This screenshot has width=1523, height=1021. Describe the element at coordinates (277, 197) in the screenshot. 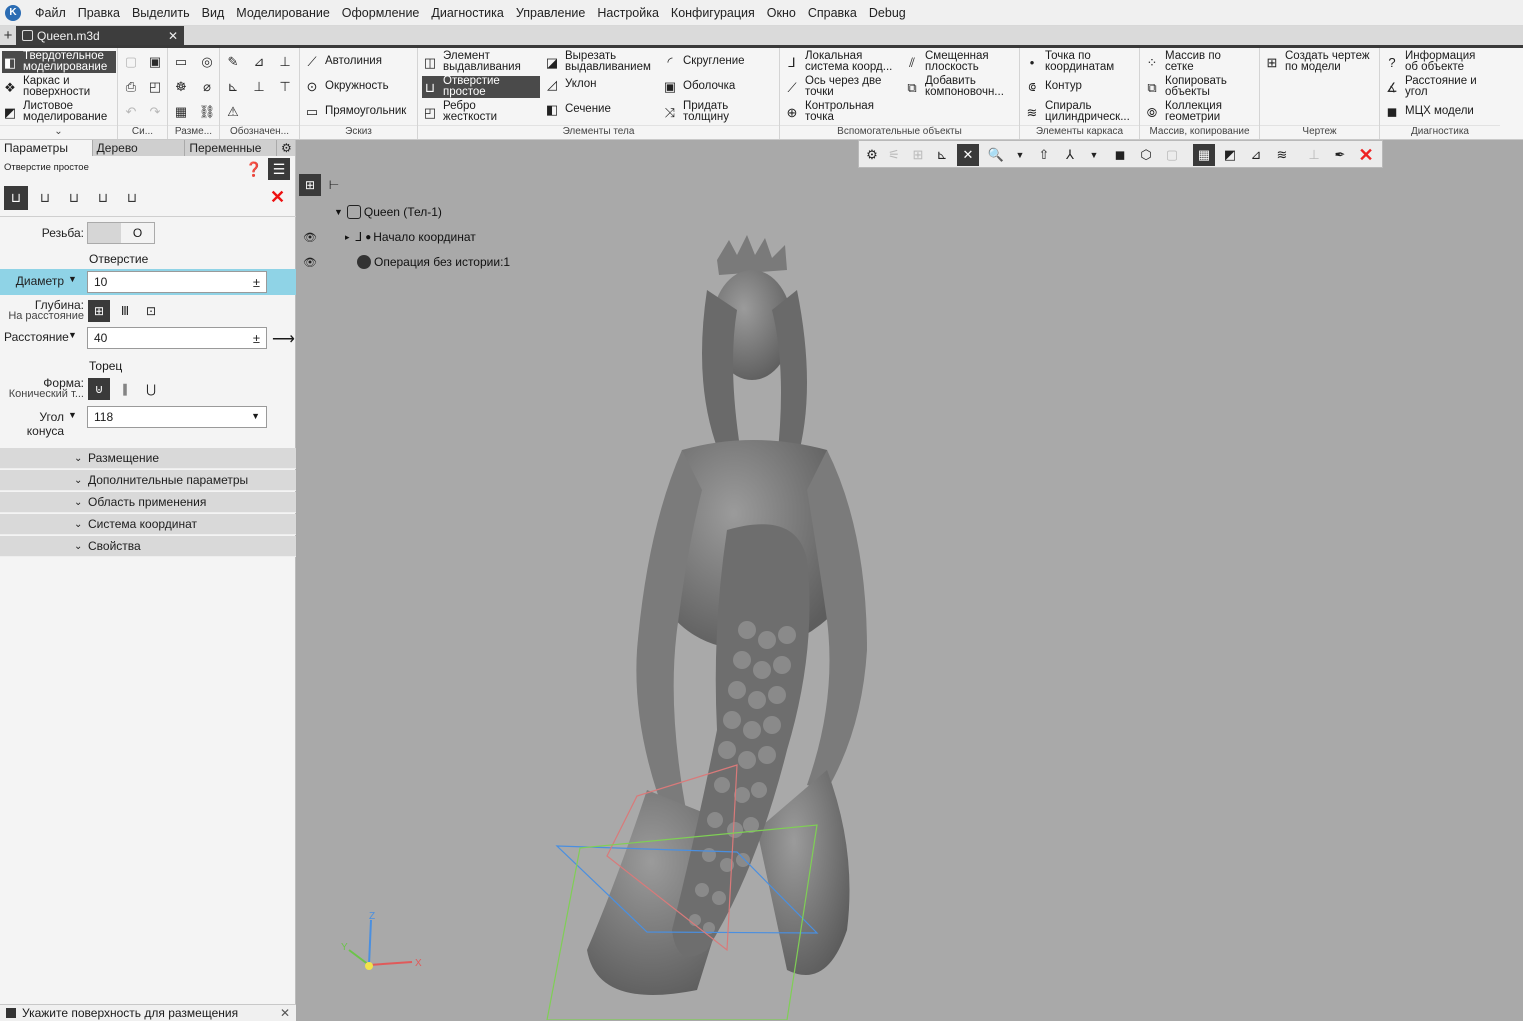

I see `close-operation-button: ✕` at that location.